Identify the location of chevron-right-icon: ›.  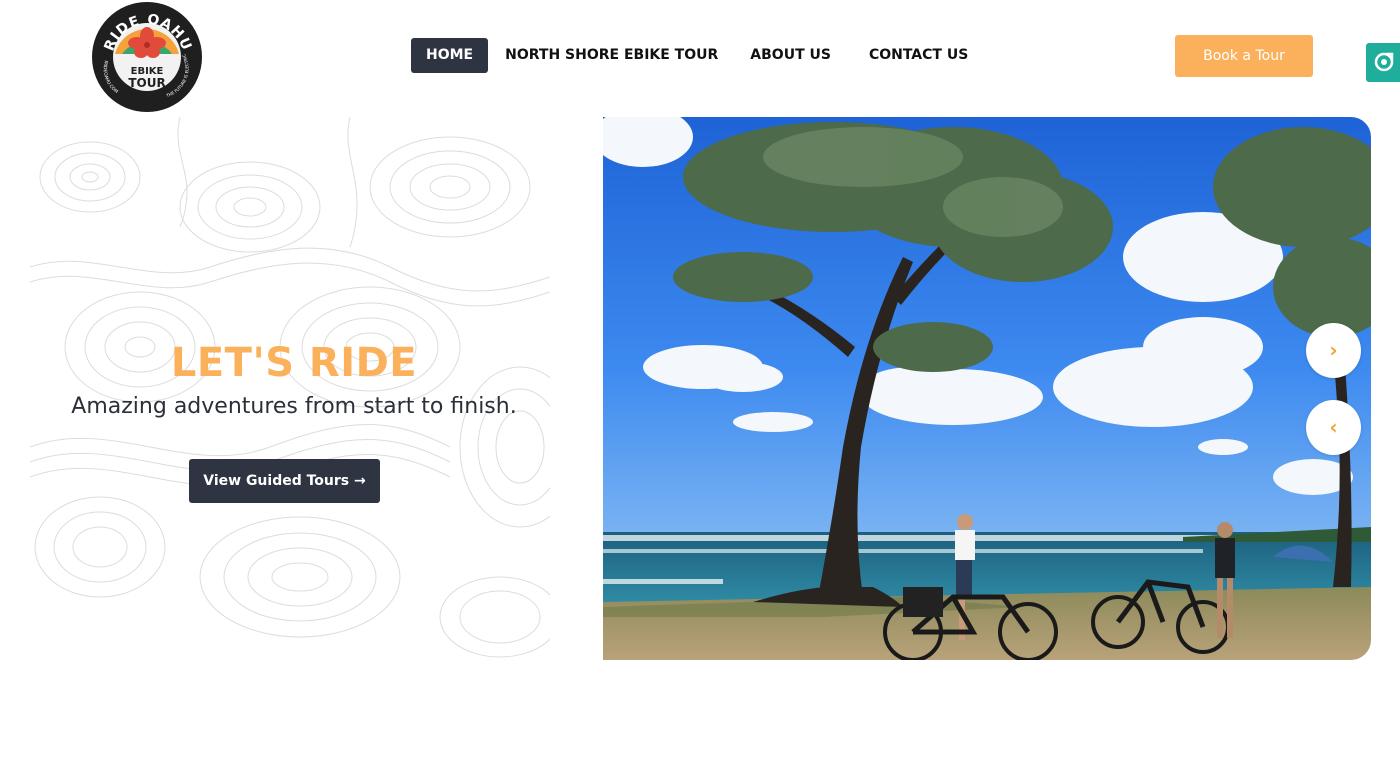
(1333, 350).